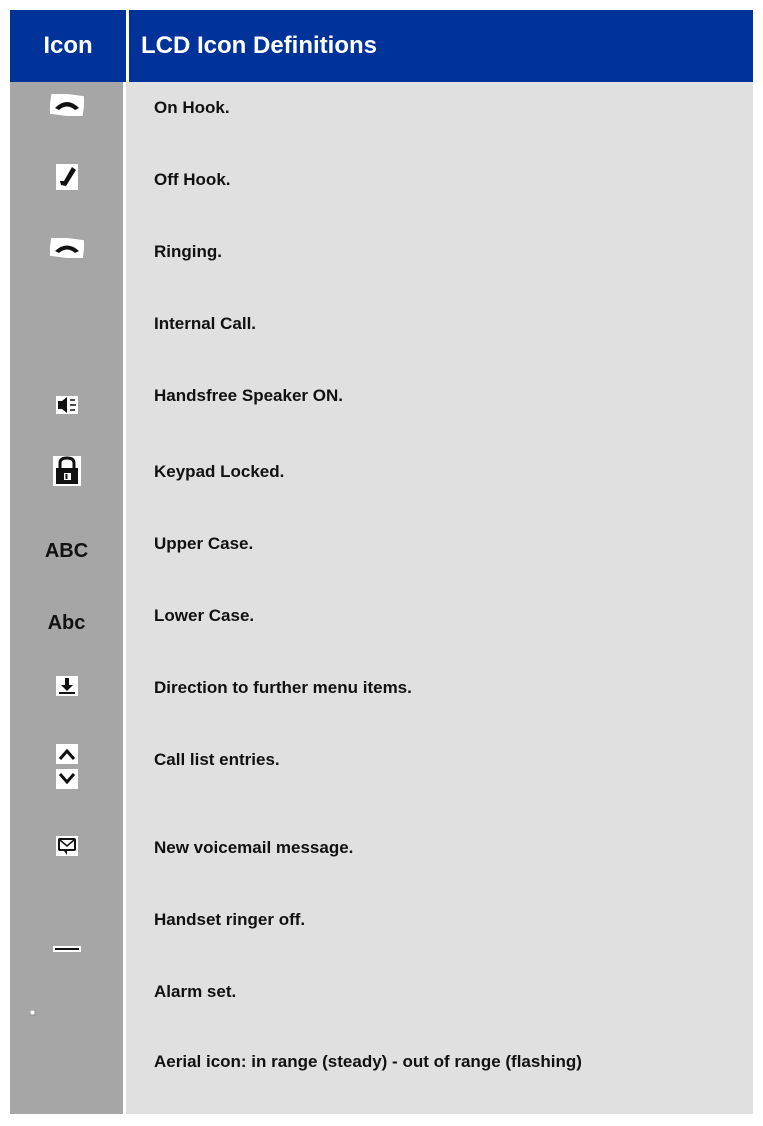 The image size is (763, 1126). I want to click on table-row: Handsfree Speaker ON., so click(381, 408).